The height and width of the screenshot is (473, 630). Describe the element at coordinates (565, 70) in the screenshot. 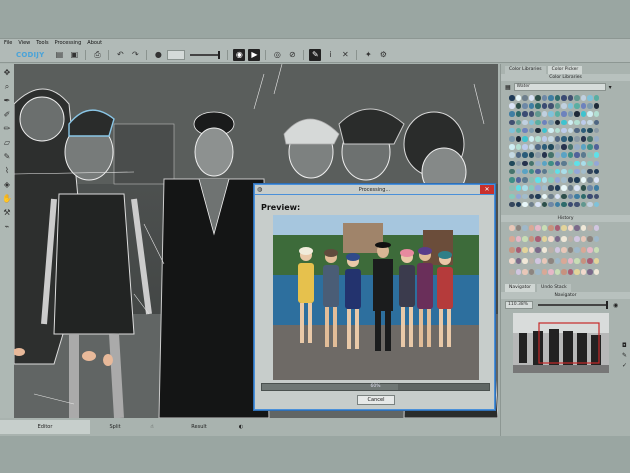

I see `tab-color-picker: Color Picker` at that location.